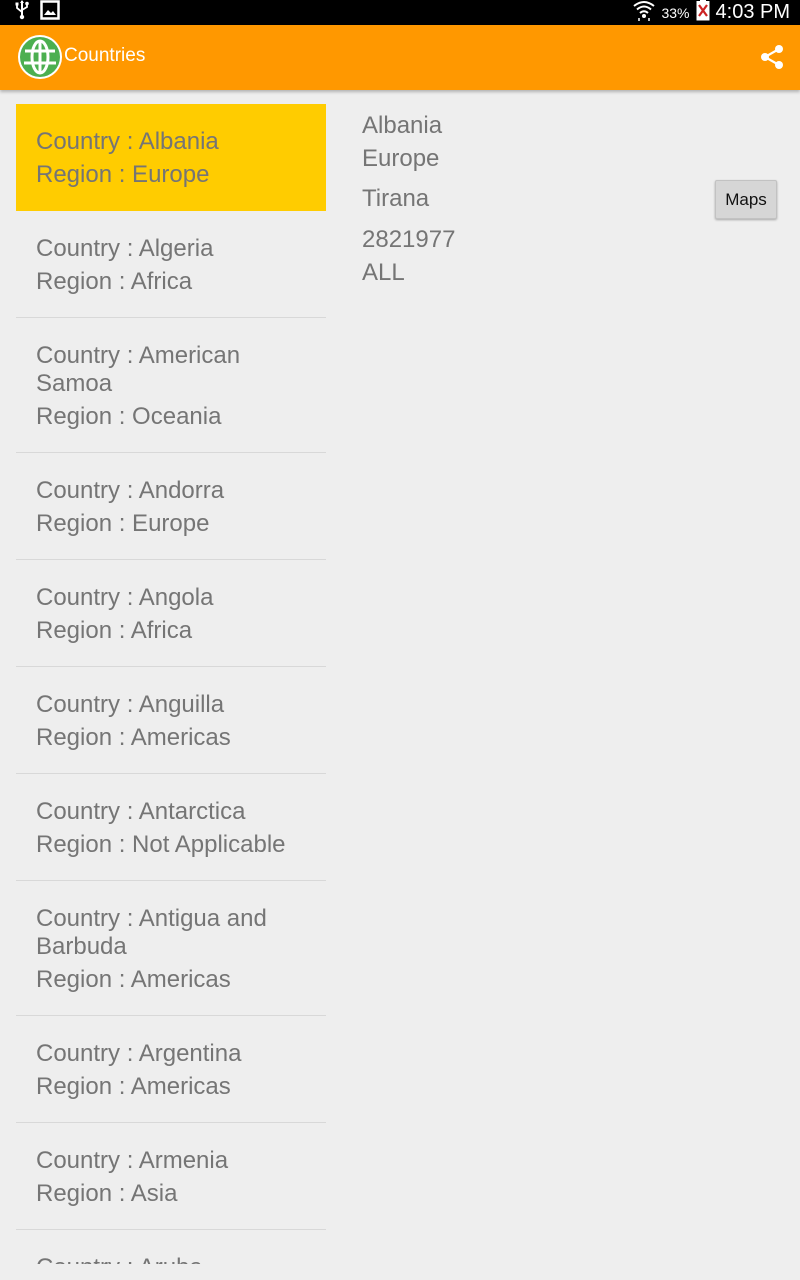 This screenshot has width=800, height=1280. What do you see at coordinates (130, 490) in the screenshot?
I see `country-label: Country : Andorra` at bounding box center [130, 490].